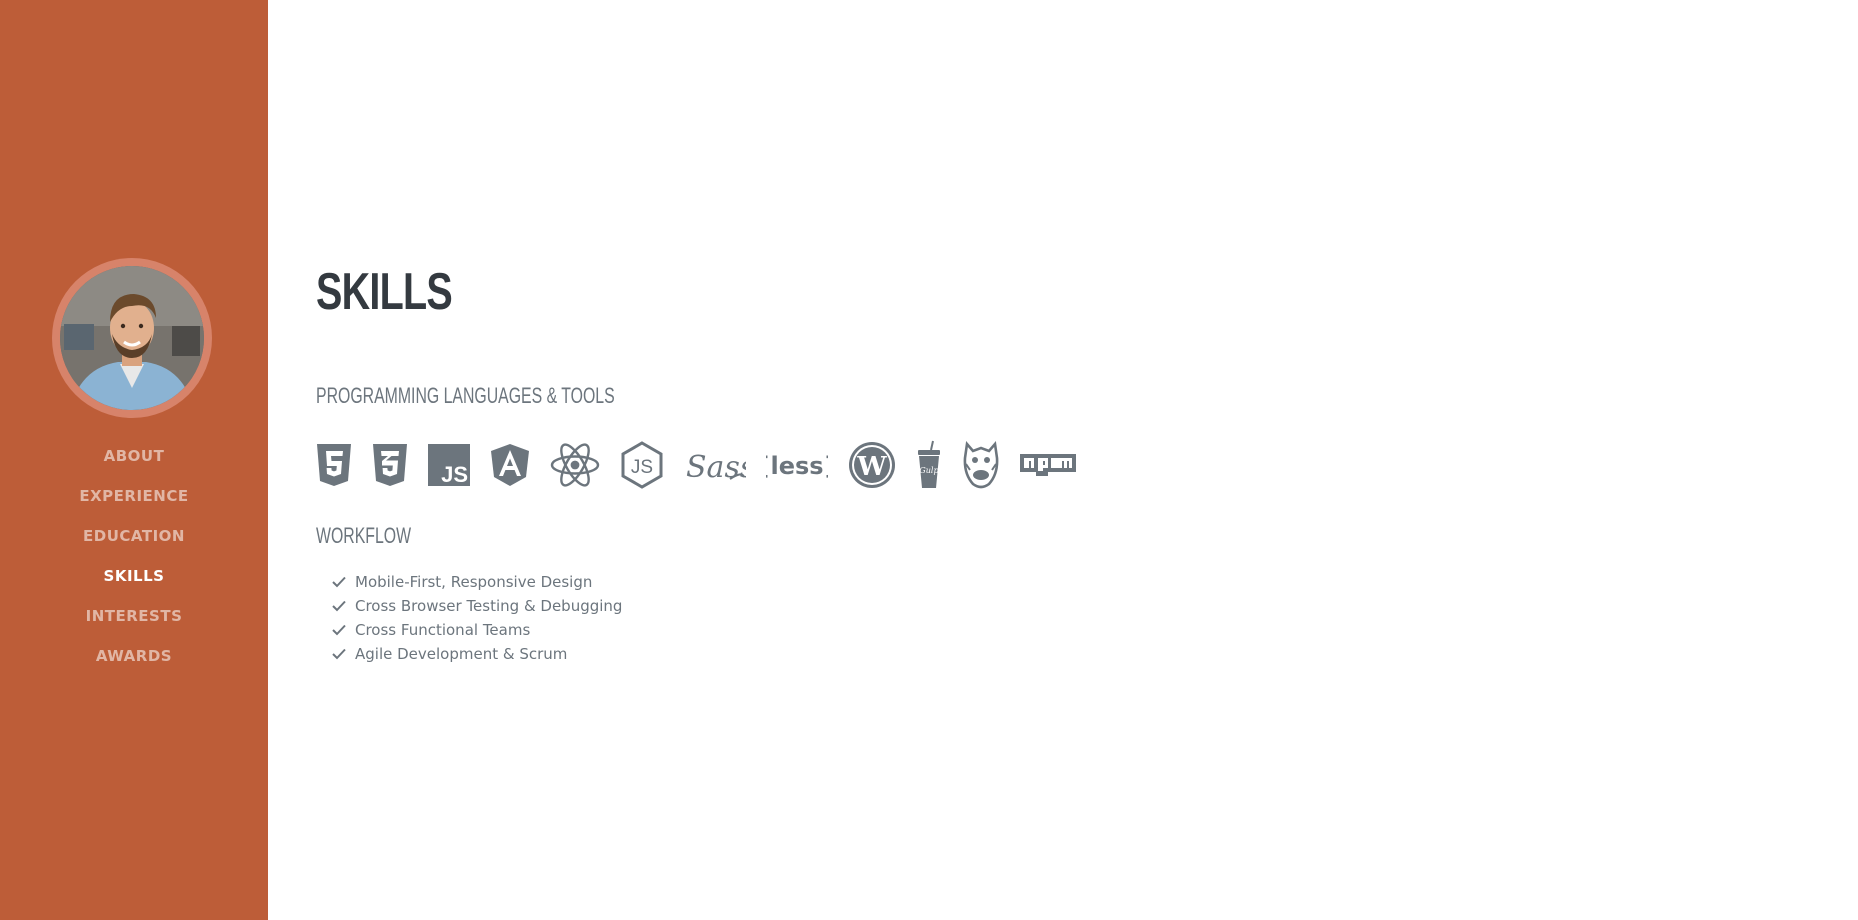 The height and width of the screenshot is (920, 1858). Describe the element at coordinates (134, 456) in the screenshot. I see `nav-item-about: ABOUT` at that location.